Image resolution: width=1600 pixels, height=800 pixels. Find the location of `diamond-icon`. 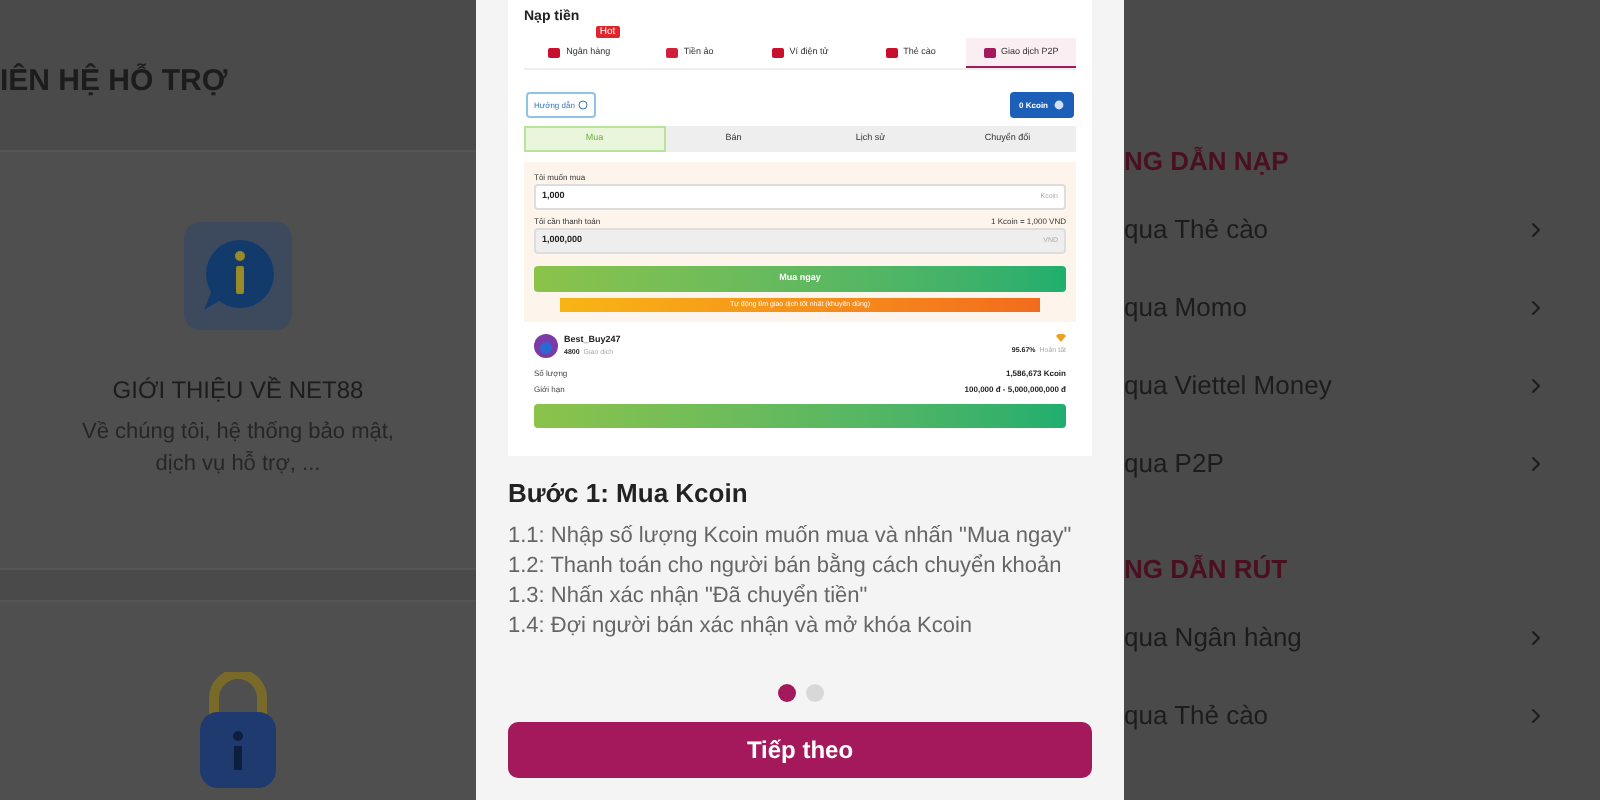

diamond-icon is located at coordinates (1061, 338).